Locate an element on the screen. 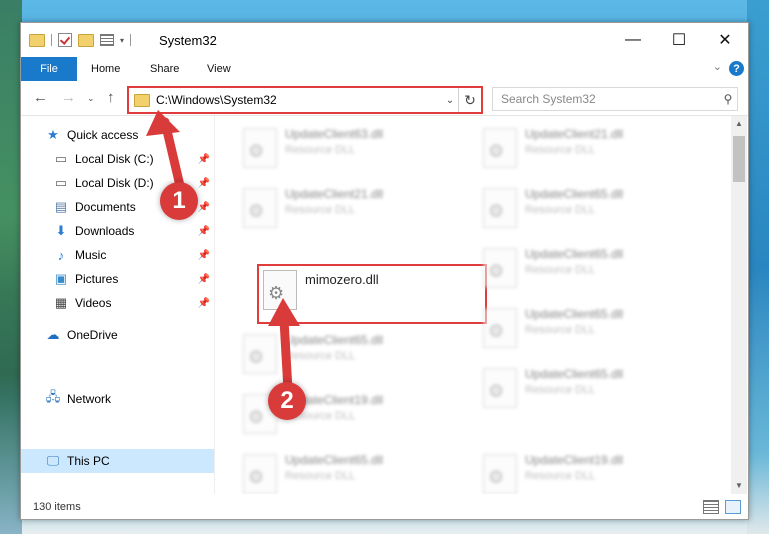  annotation-arrows is located at coordinates (223, 252).